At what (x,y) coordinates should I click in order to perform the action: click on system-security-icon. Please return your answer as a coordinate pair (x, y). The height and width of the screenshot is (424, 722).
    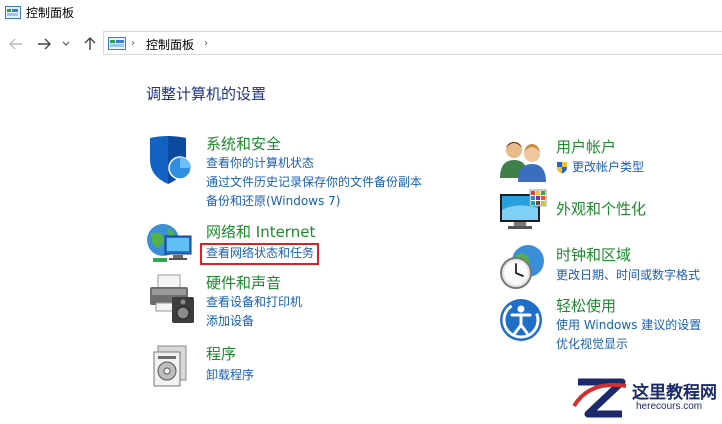
    Looking at the image, I should click on (171, 162).